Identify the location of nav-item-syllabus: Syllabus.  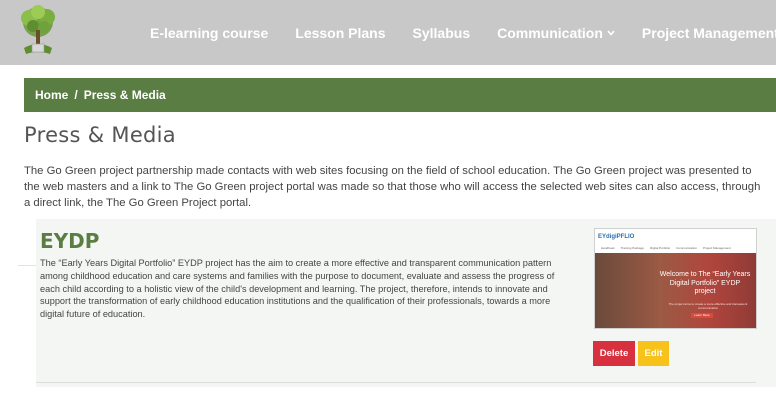
(442, 33).